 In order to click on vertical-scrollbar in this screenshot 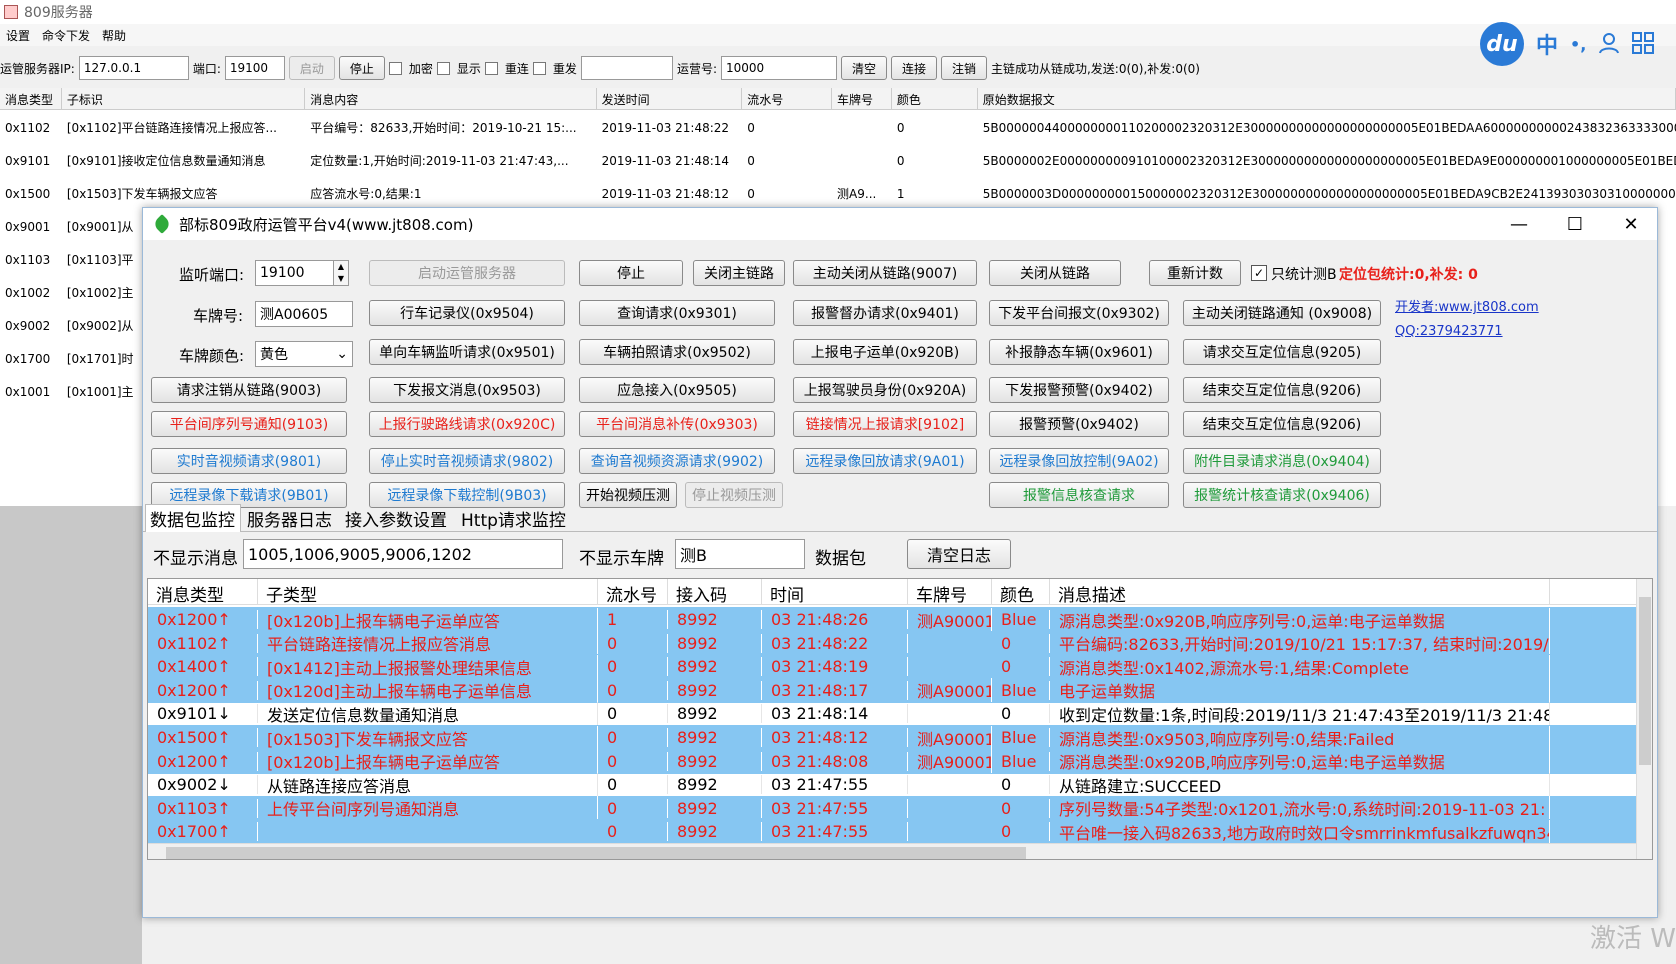, I will do `click(1644, 719)`.